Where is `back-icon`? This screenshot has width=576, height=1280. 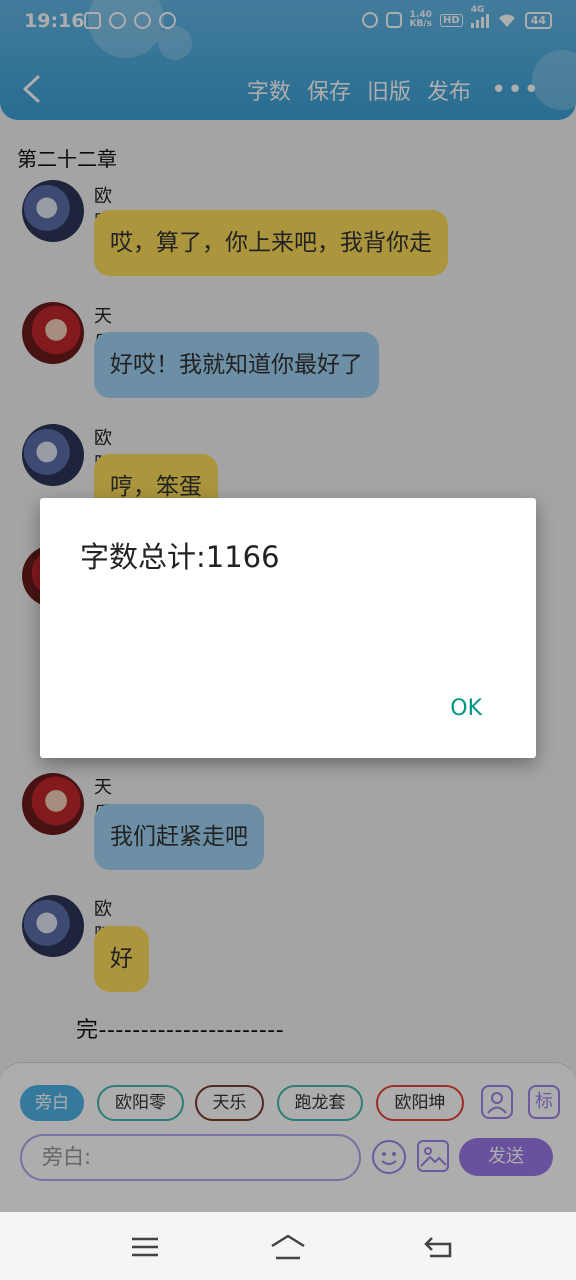 back-icon is located at coordinates (439, 1247).